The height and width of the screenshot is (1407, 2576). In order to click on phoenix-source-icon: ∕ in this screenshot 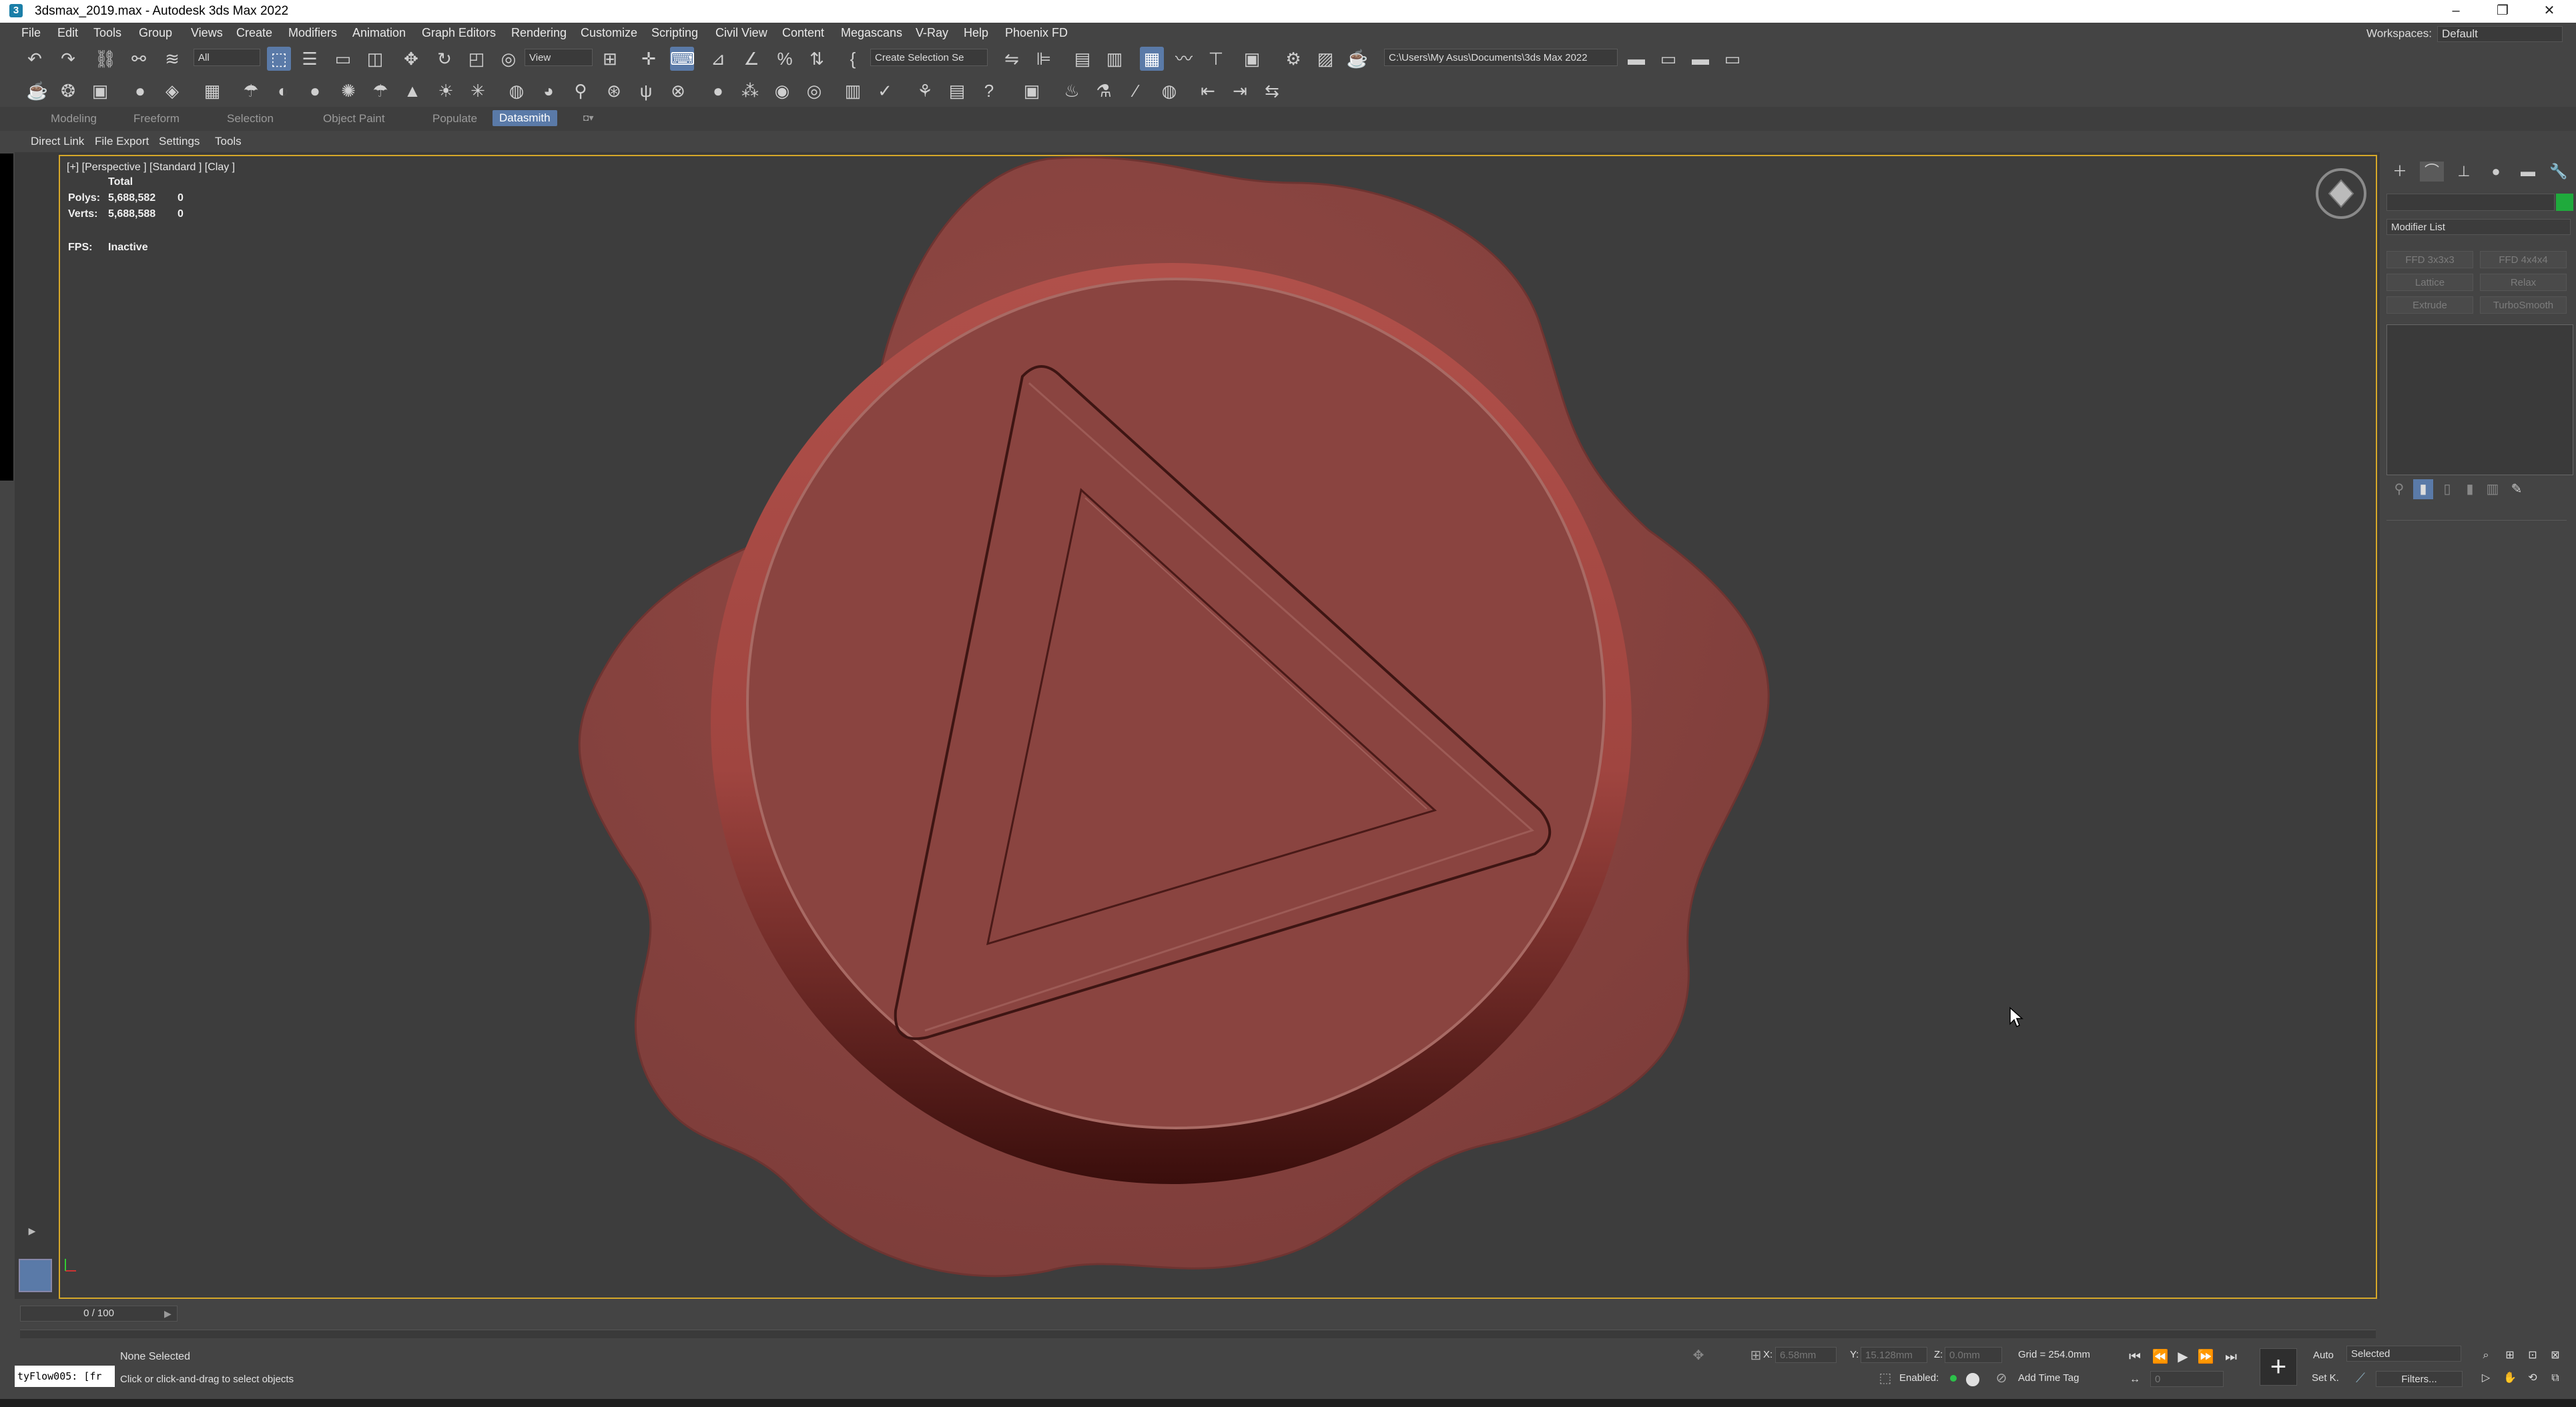, I will do `click(1136, 91)`.